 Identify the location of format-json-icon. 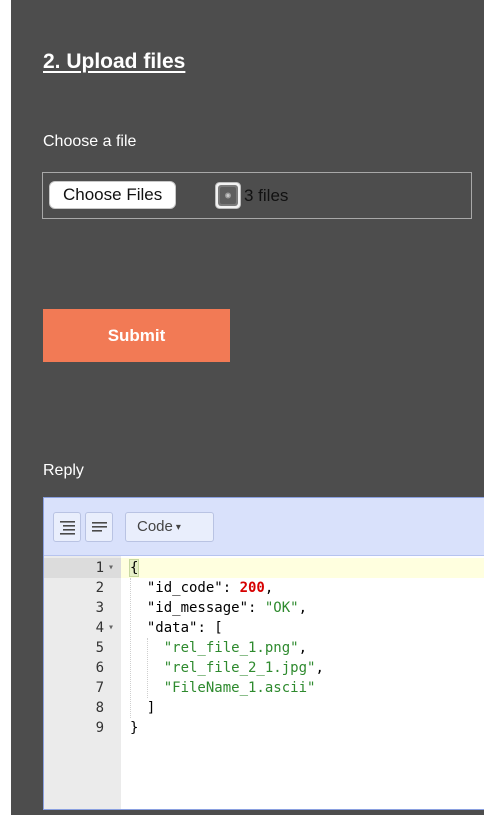
(67, 528).